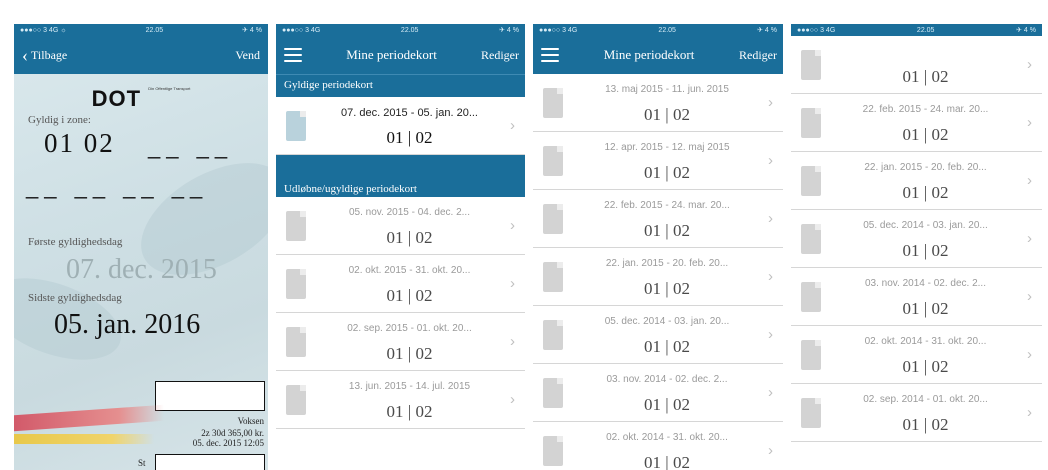 This screenshot has height=470, width=1048. I want to click on navbar: Mine periodekort Rediger, so click(658, 55).